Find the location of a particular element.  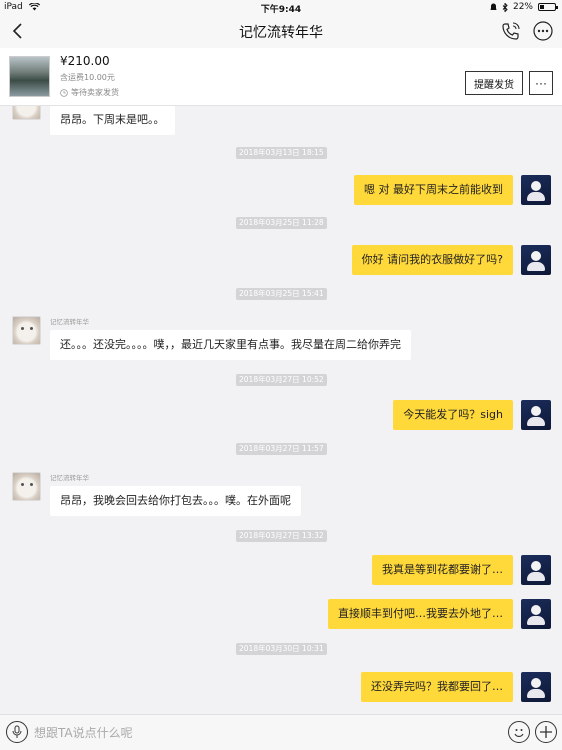

order-status: 等待卖家发货 is located at coordinates (89, 92).